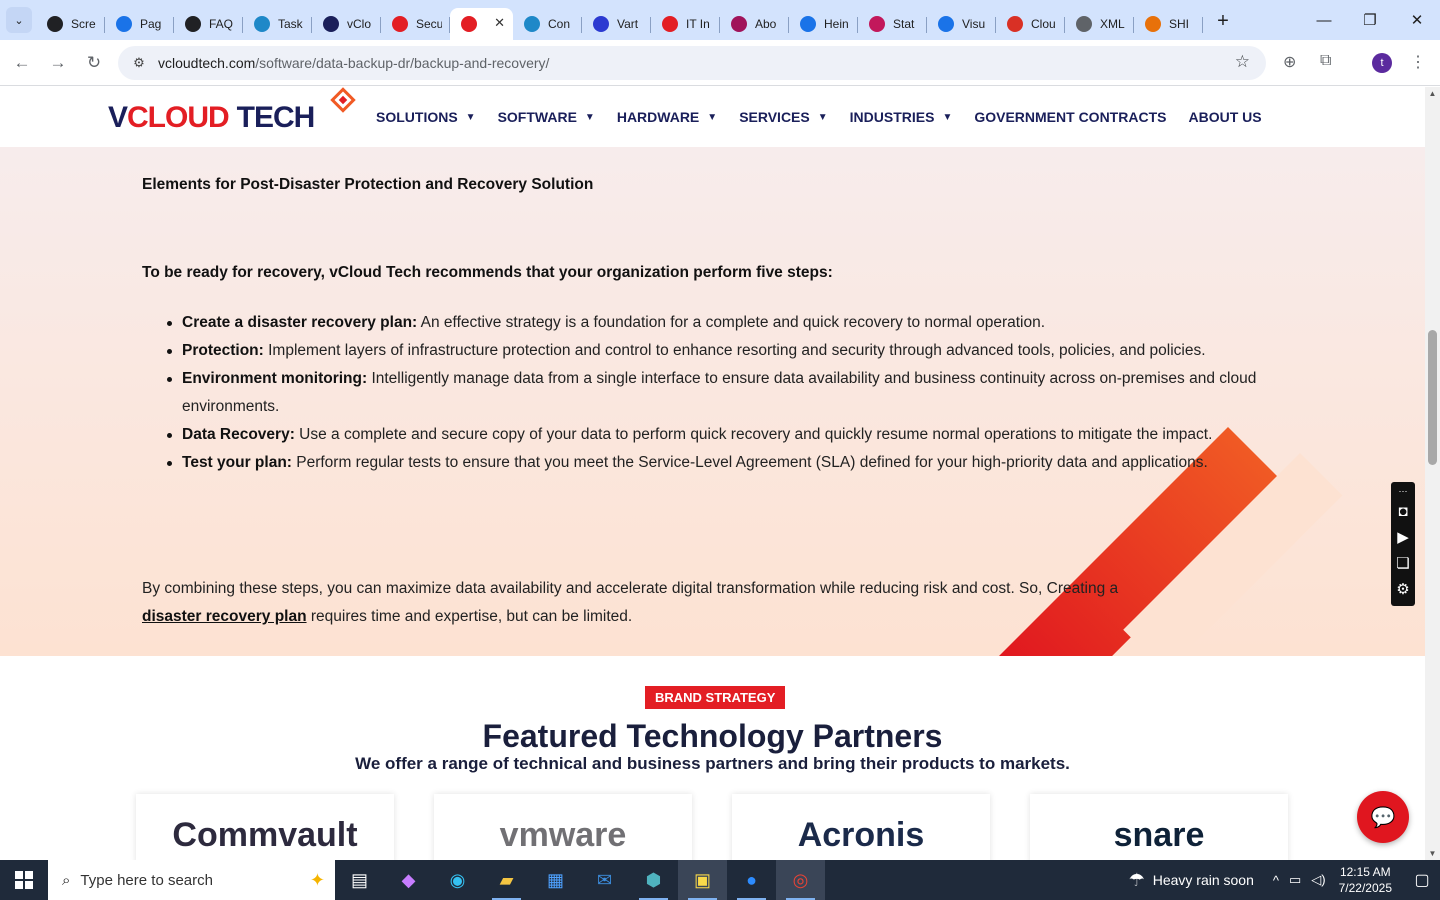 Image resolution: width=1440 pixels, height=900 pixels. I want to click on network-icon: ▭, so click(1295, 880).